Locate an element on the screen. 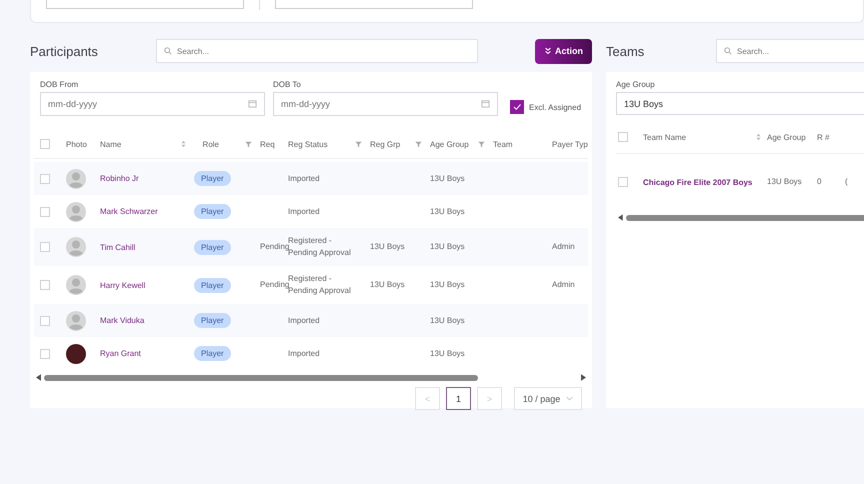  column-header: Photo is located at coordinates (79, 144).